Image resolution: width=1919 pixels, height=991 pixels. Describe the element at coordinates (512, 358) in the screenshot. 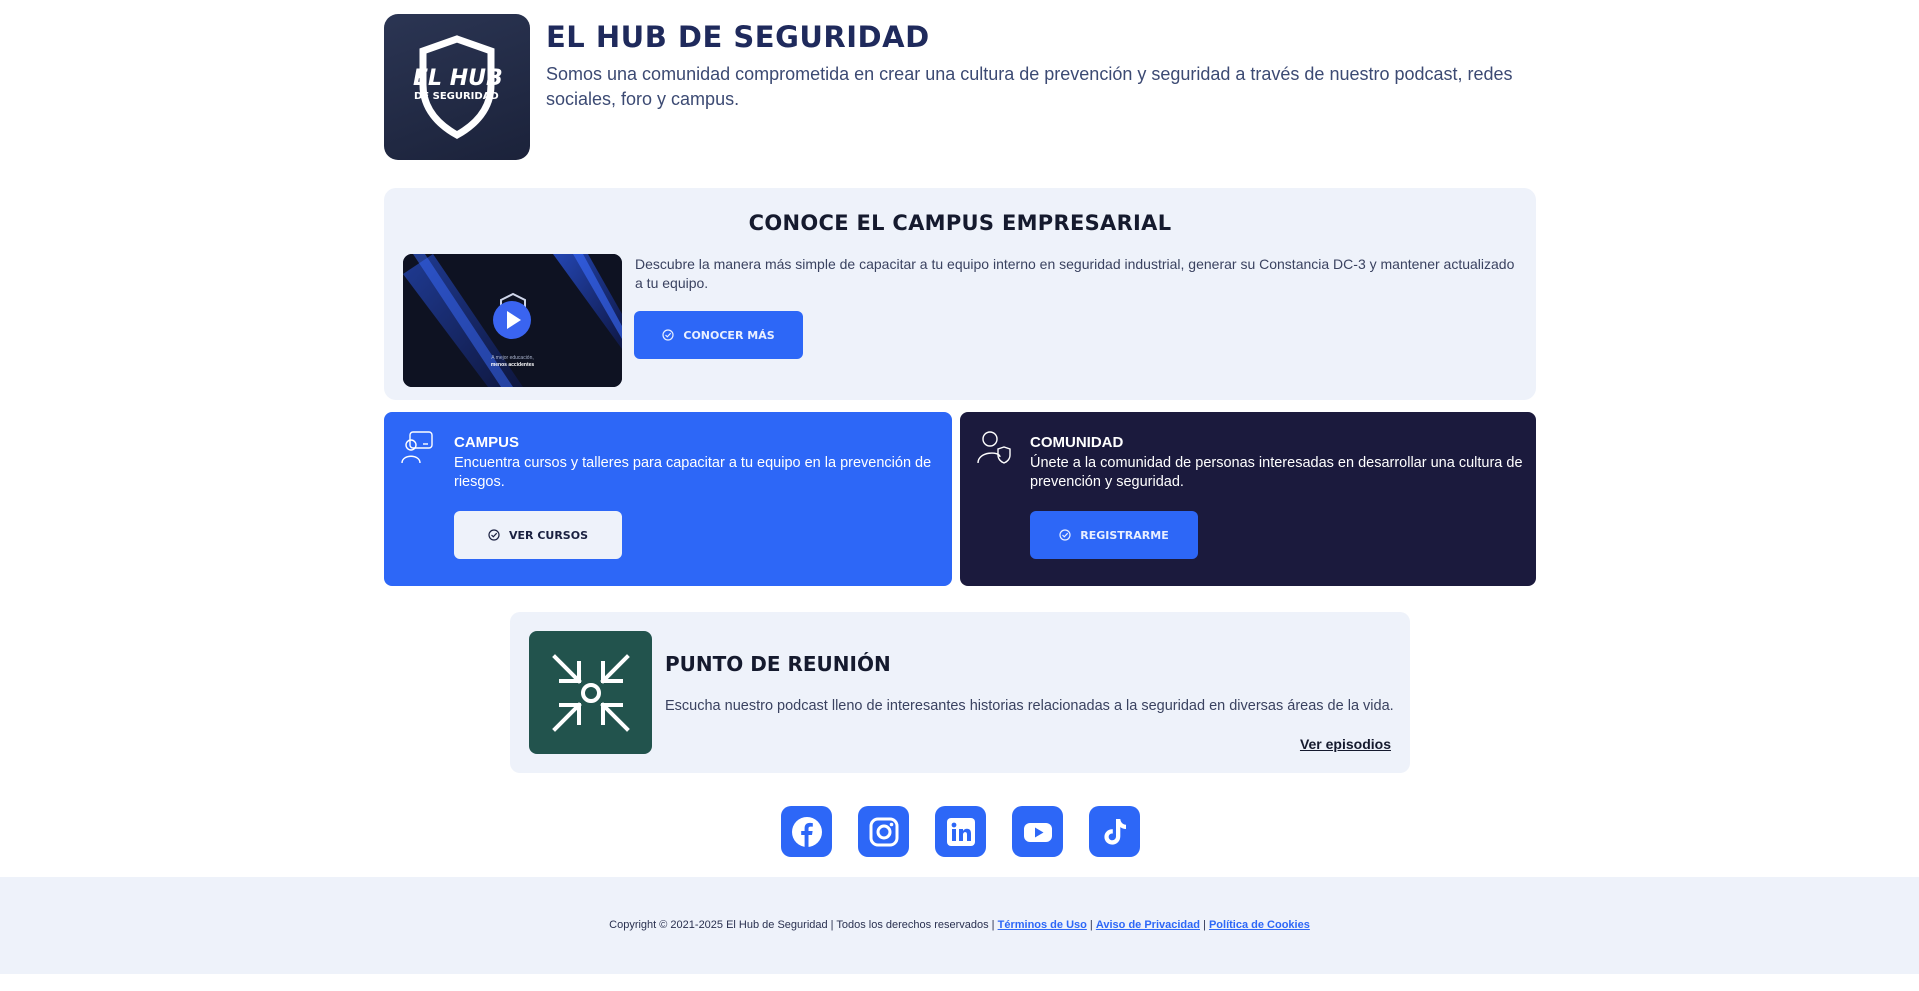

I see `video-caption-1: A mejor educación,` at that location.